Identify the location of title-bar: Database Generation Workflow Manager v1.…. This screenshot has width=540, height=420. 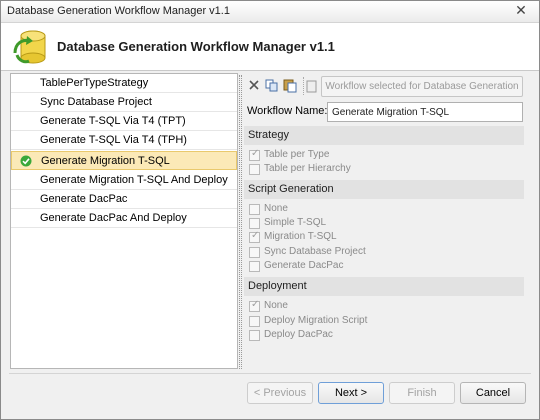
(270, 12).